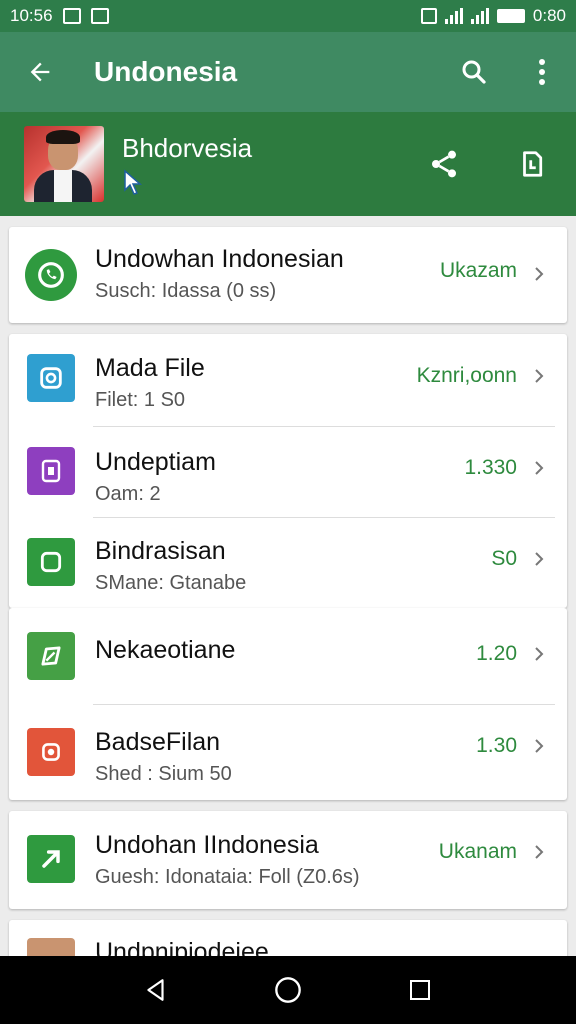  Describe the element at coordinates (478, 270) in the screenshot. I see `item-value: Ukazam` at that location.